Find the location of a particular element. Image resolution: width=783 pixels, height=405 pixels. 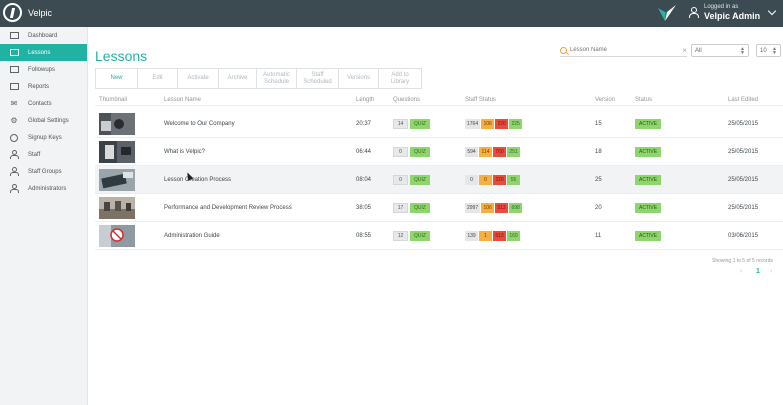

sidebar-item-global-settings: ⚙ Global Settings is located at coordinates (43, 120).